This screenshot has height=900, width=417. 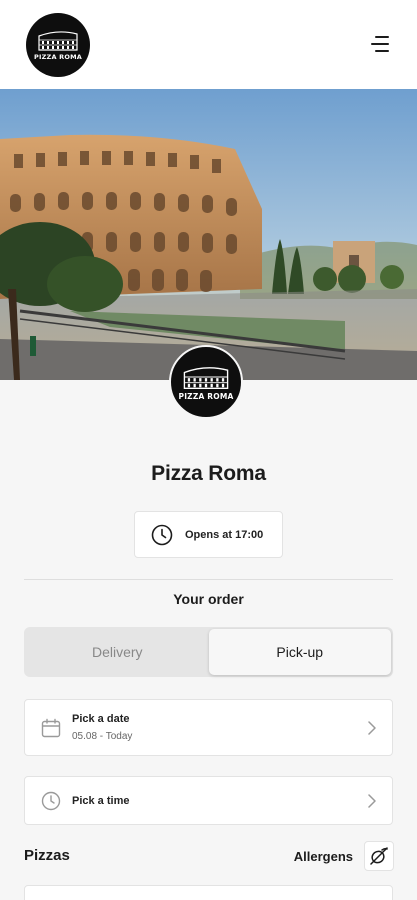 I want to click on tab-delivery: Delivery, so click(x=117, y=652).